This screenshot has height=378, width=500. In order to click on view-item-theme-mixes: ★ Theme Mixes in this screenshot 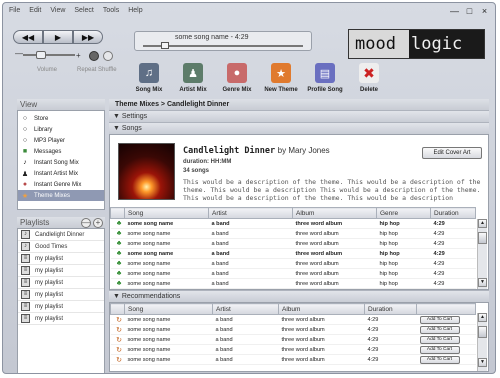, I will do `click(61, 195)`.